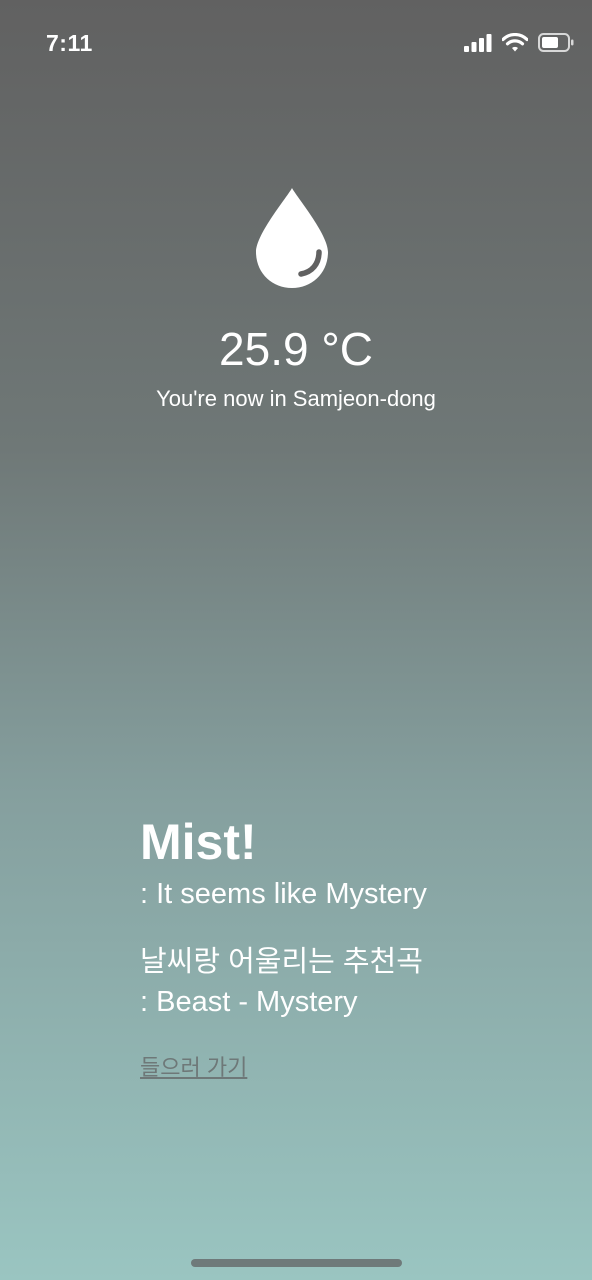  Describe the element at coordinates (249, 1002) in the screenshot. I see `recommended-song: : Beast - Mystery` at that location.